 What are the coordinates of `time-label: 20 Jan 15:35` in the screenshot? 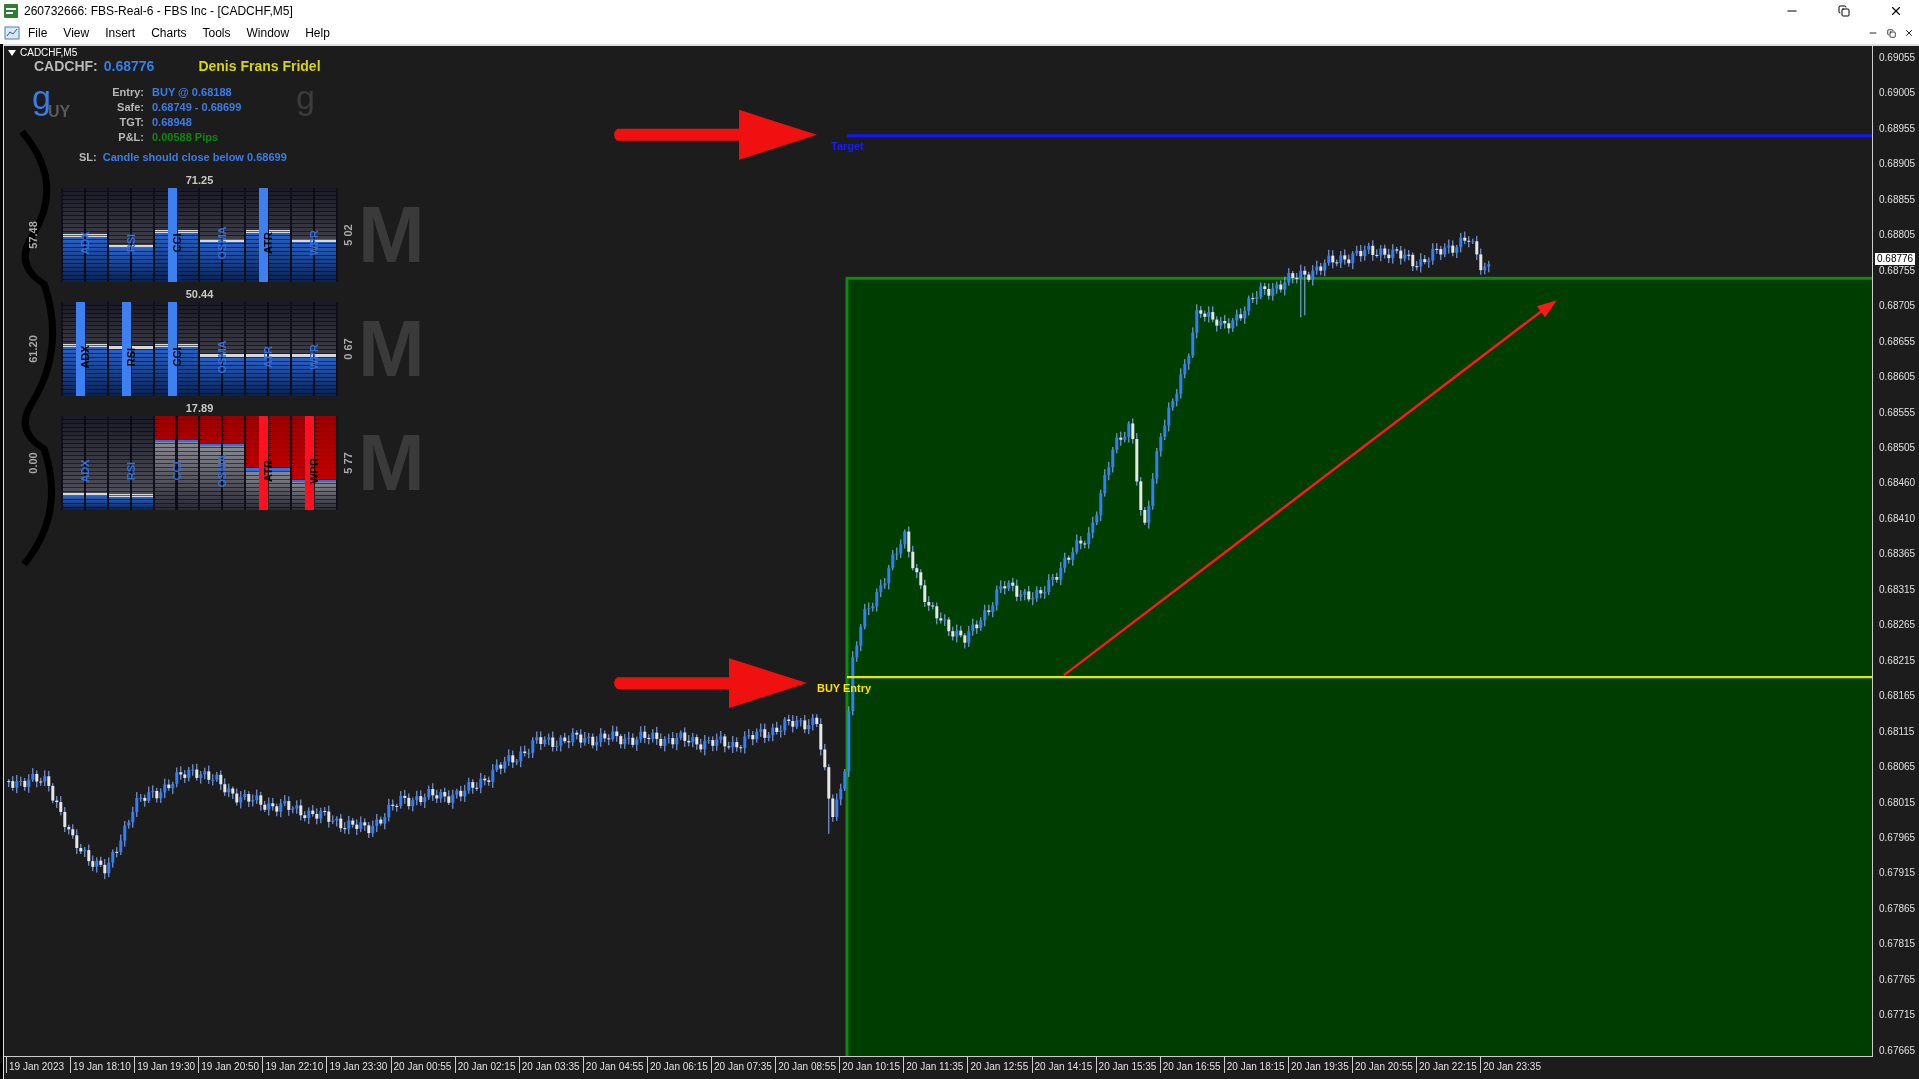 It's located at (1127, 1065).